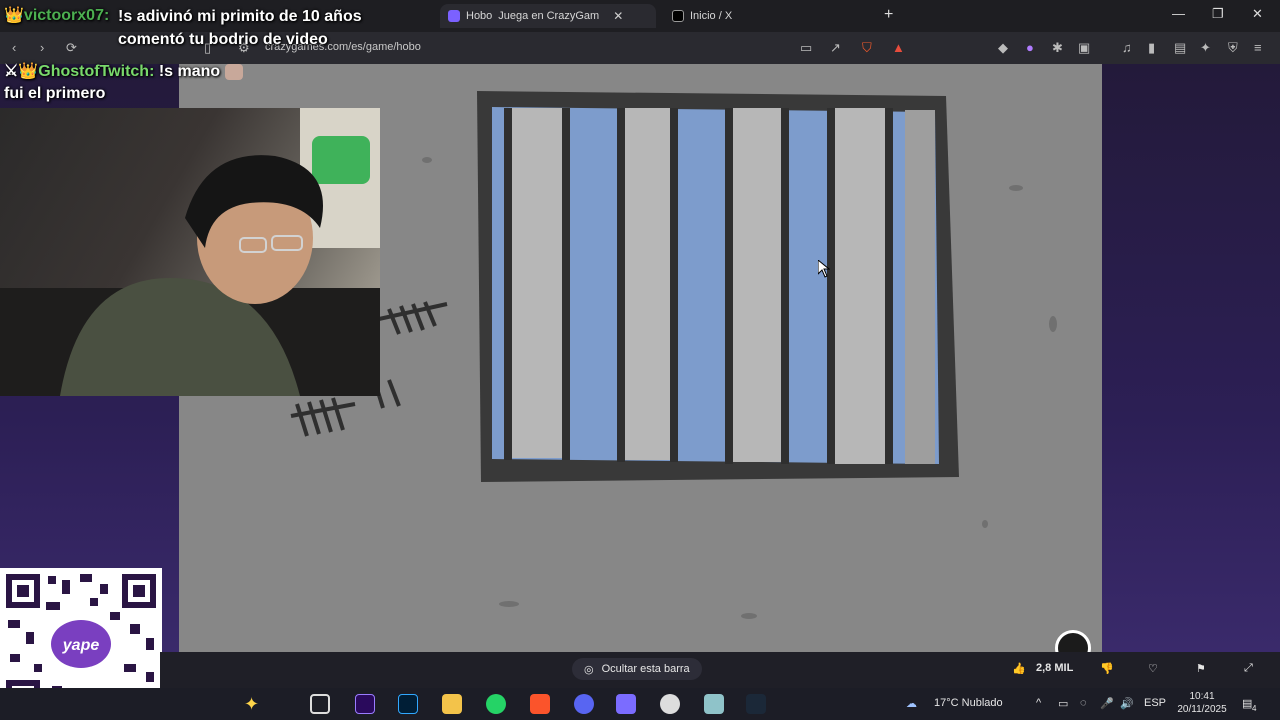  What do you see at coordinates (1155, 703) in the screenshot?
I see `language-indicator: ESP` at bounding box center [1155, 703].